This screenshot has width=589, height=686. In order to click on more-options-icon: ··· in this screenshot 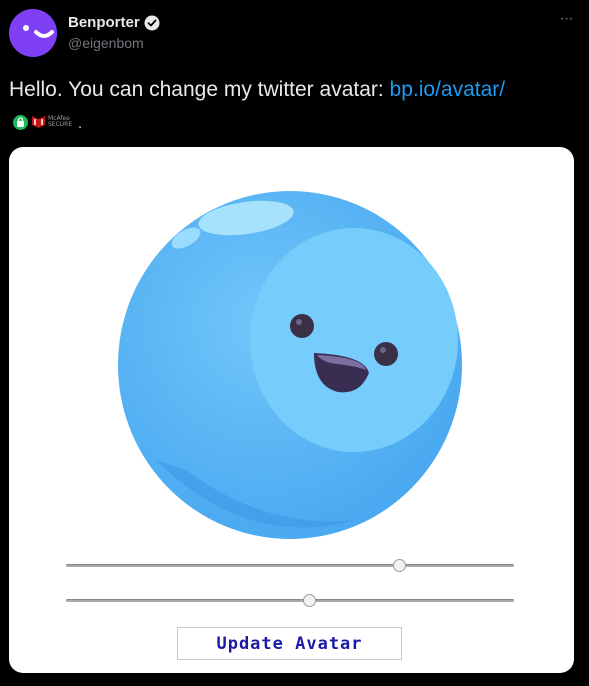, I will do `click(566, 21)`.